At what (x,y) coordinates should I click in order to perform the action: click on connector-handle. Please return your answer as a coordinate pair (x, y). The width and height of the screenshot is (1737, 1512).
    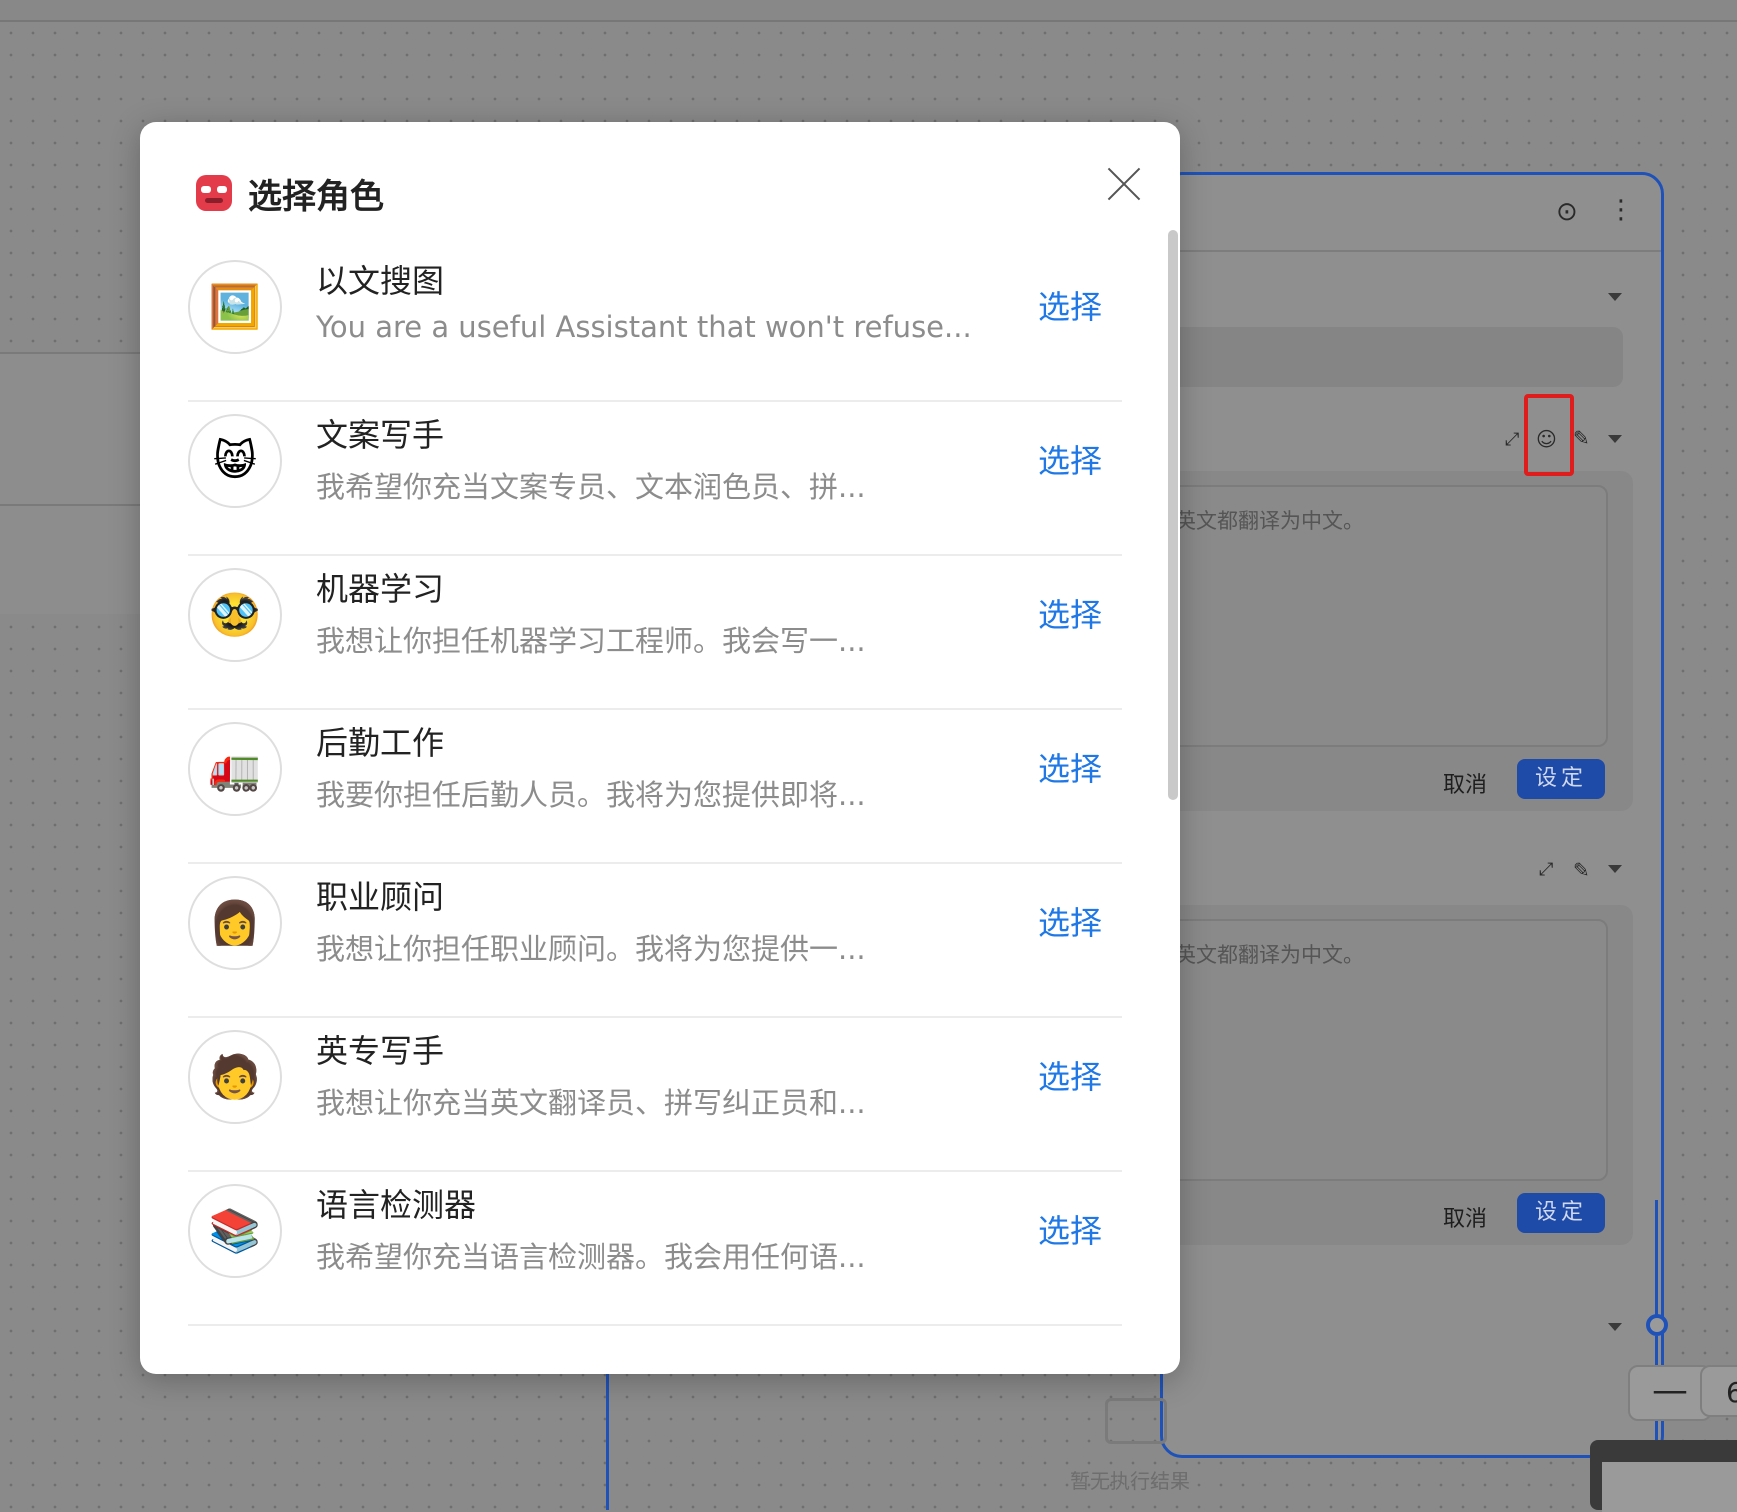
    Looking at the image, I should click on (1657, 1325).